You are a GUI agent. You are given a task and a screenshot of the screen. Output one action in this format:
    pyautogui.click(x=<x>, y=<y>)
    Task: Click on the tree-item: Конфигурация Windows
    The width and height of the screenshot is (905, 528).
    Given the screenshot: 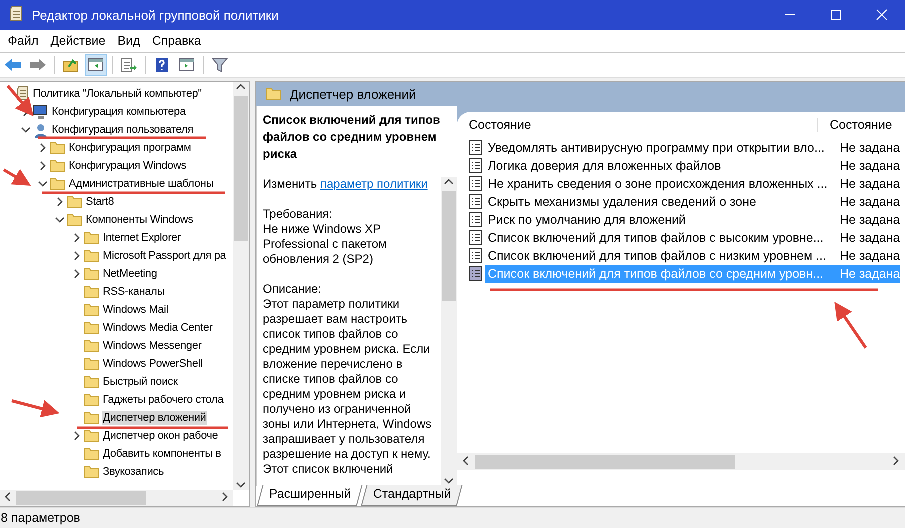 What is the action you would take?
    pyautogui.click(x=128, y=166)
    